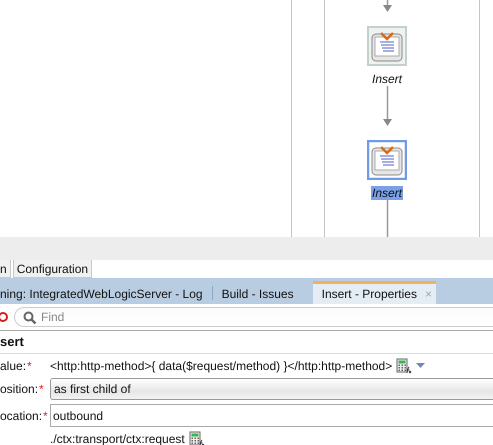 Image resolution: width=493 pixels, height=445 pixels. Describe the element at coordinates (21, 415) in the screenshot. I see `field-label: ocation:` at that location.